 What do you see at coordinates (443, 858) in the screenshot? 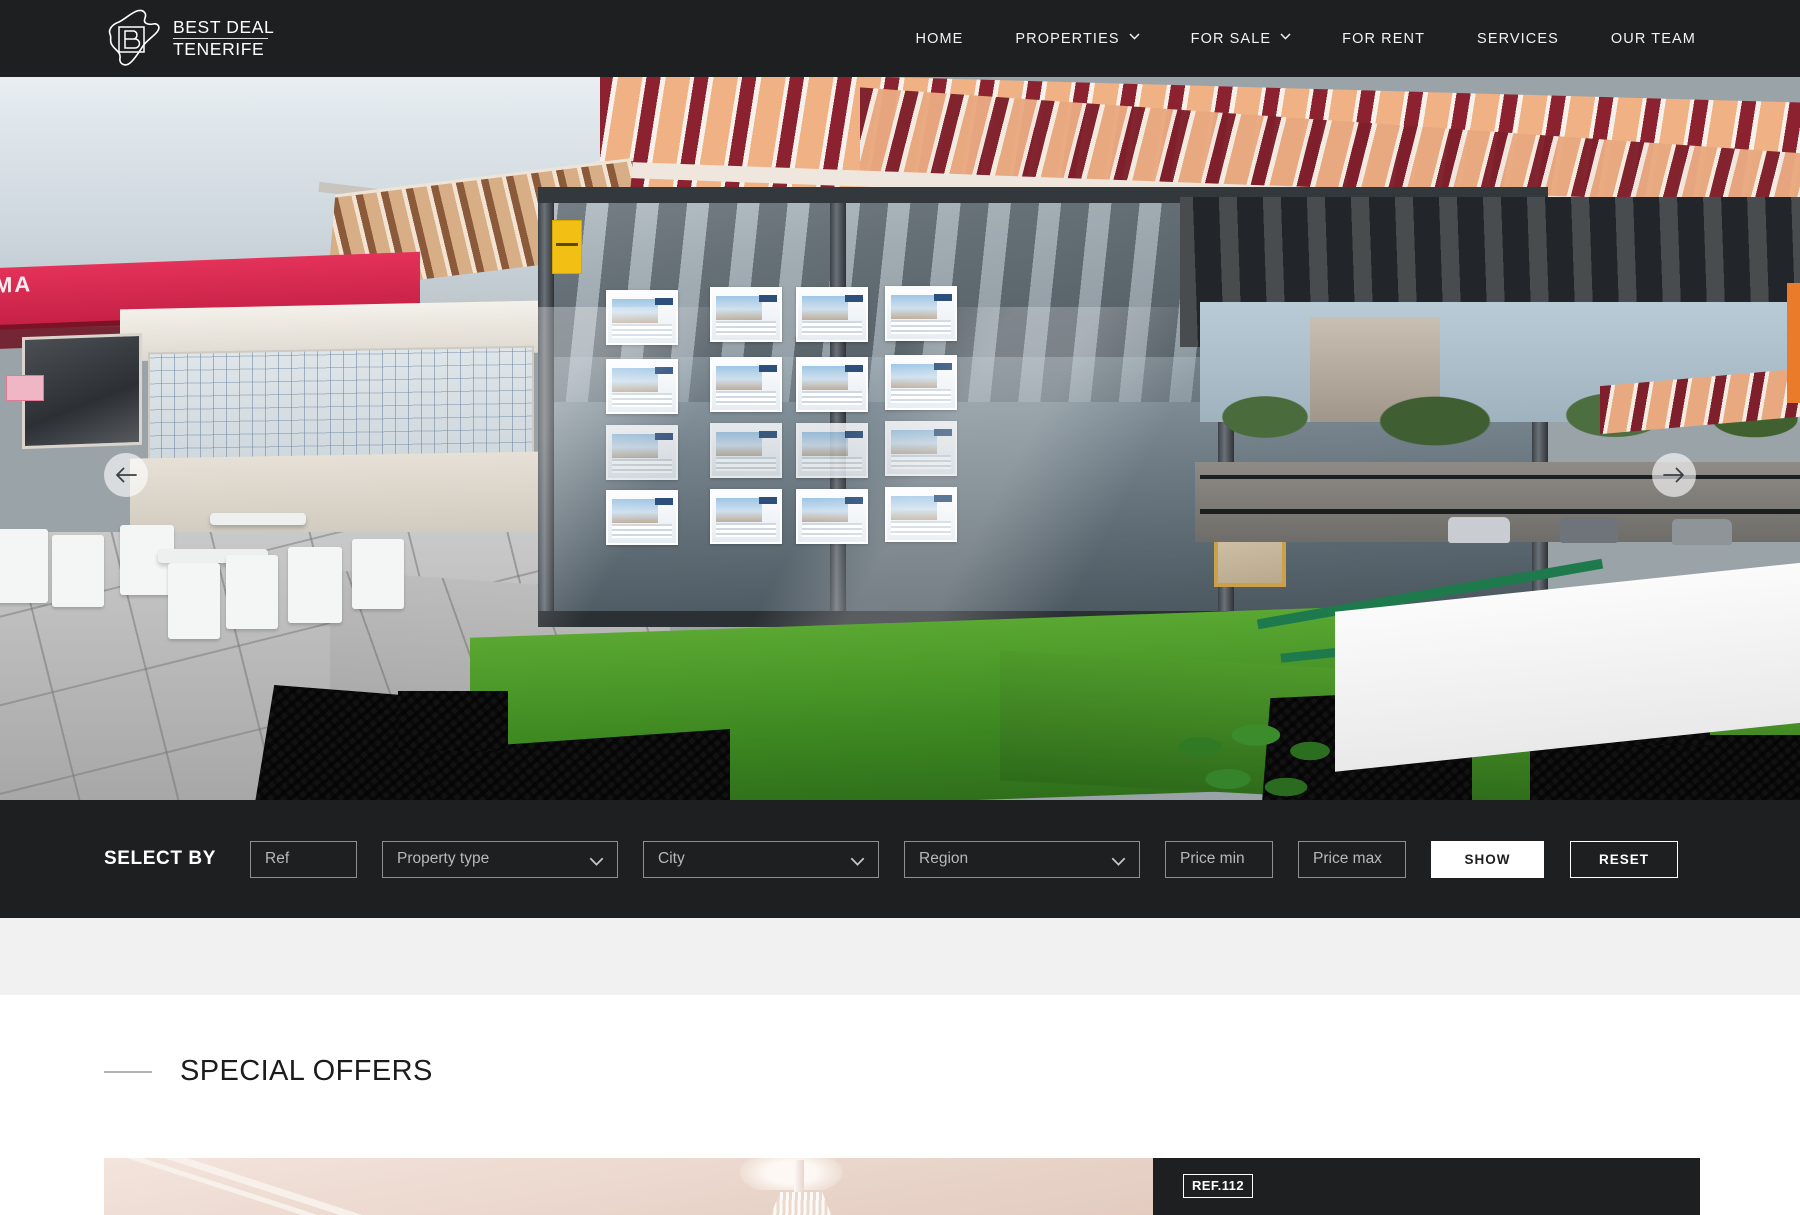
I see `property-type-value: Property type` at bounding box center [443, 858].